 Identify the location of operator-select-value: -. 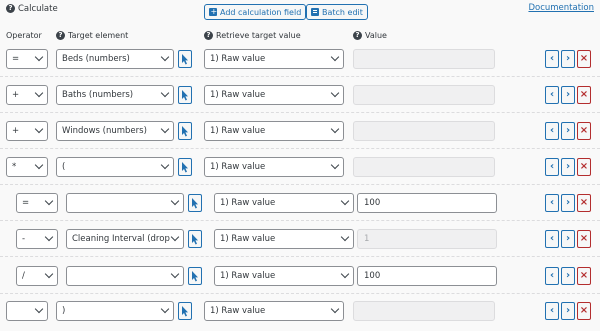
(24, 239).